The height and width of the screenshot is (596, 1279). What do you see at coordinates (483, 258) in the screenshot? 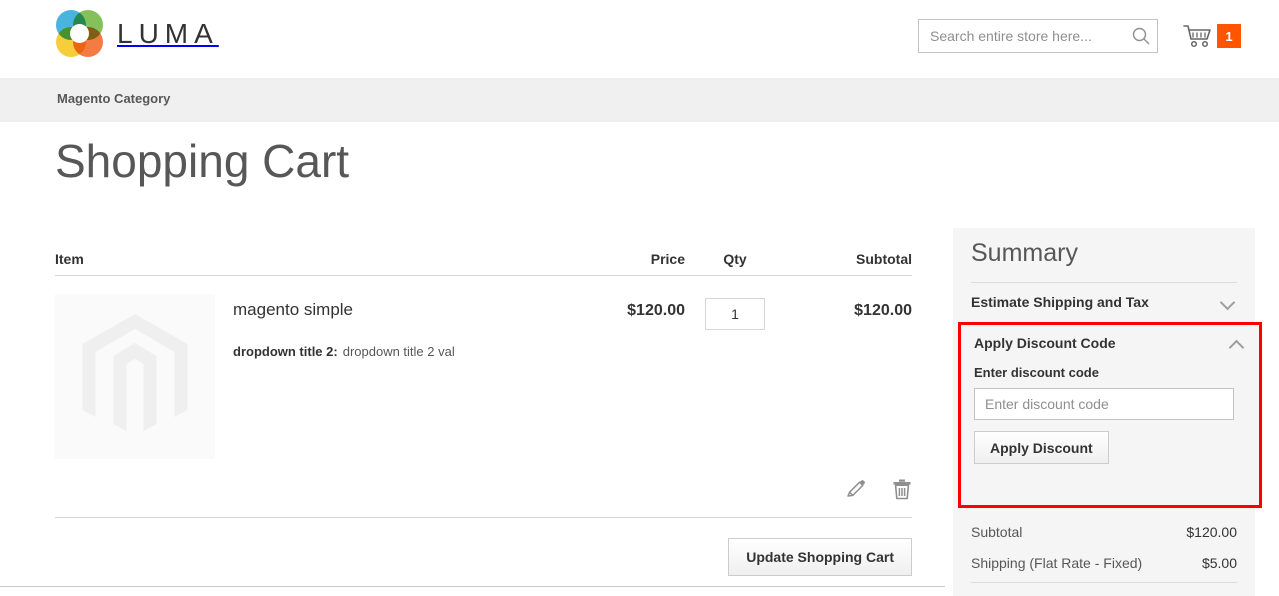
I see `cart-table-header-row: Item Price Qty Subtotal` at bounding box center [483, 258].